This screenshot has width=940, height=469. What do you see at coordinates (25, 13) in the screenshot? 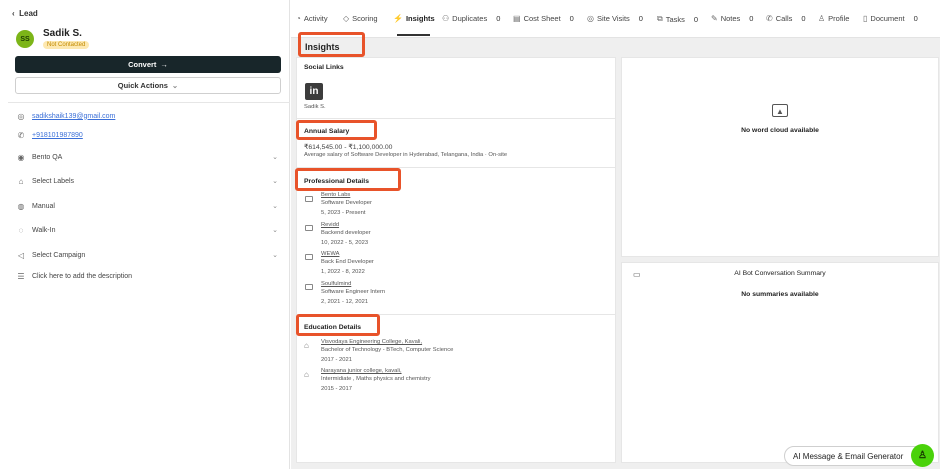
I see `back-link: ‹ Lead` at bounding box center [25, 13].